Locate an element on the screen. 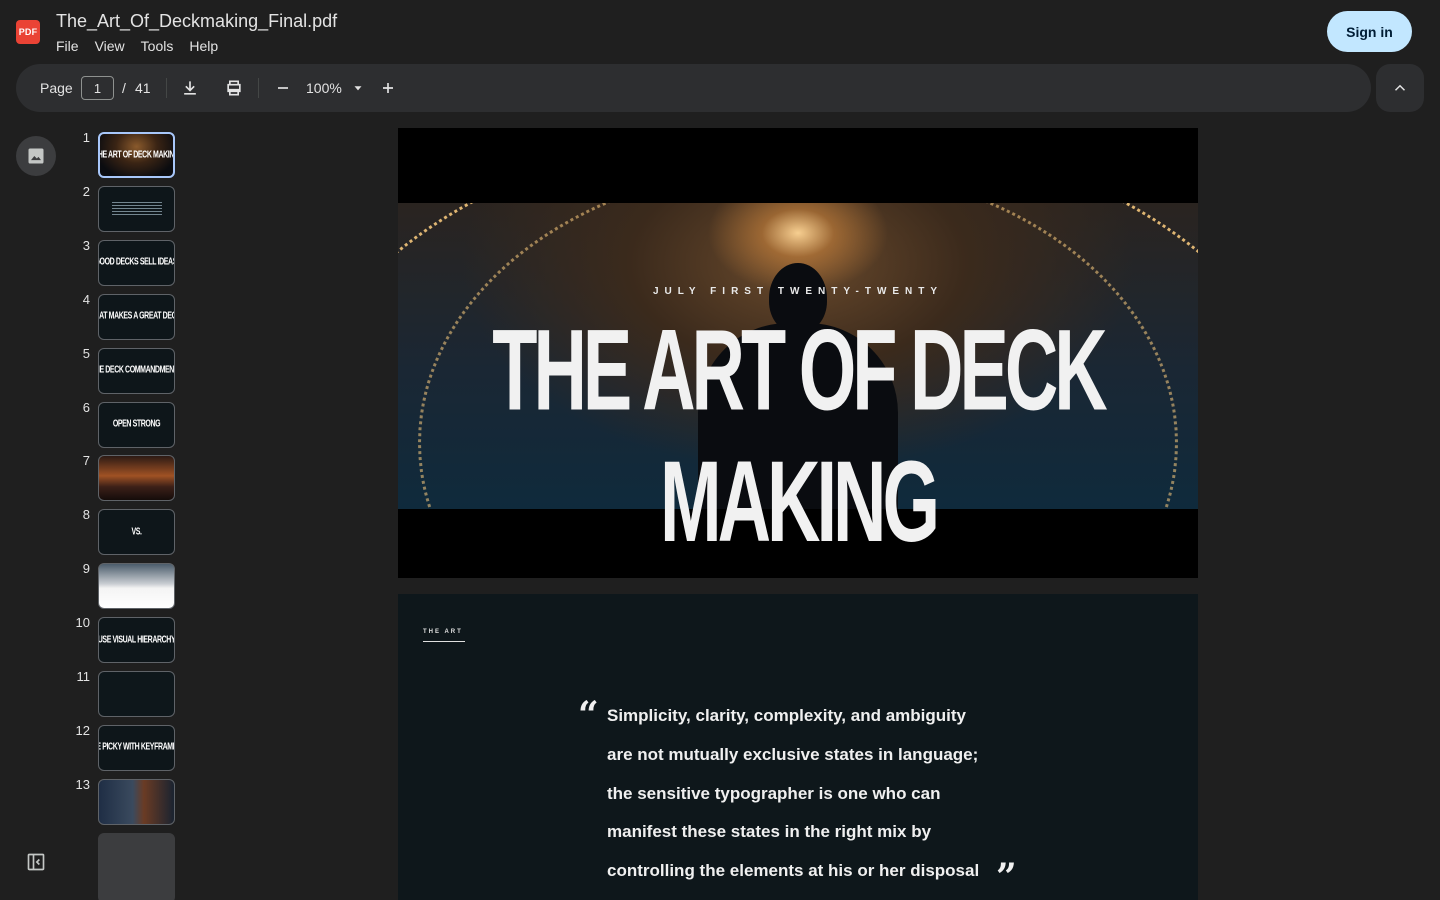 This screenshot has height=900, width=1440. thumbnail-page-number: 6 is located at coordinates (86, 407).